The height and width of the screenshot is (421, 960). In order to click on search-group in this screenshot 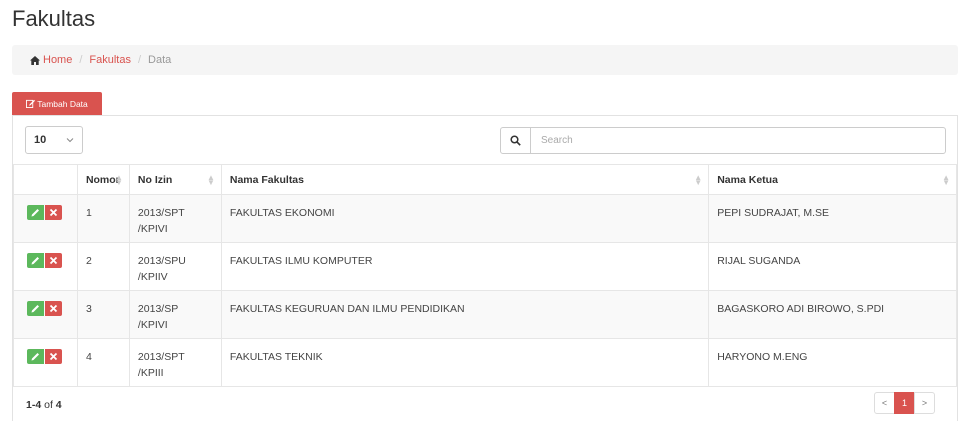, I will do `click(723, 140)`.